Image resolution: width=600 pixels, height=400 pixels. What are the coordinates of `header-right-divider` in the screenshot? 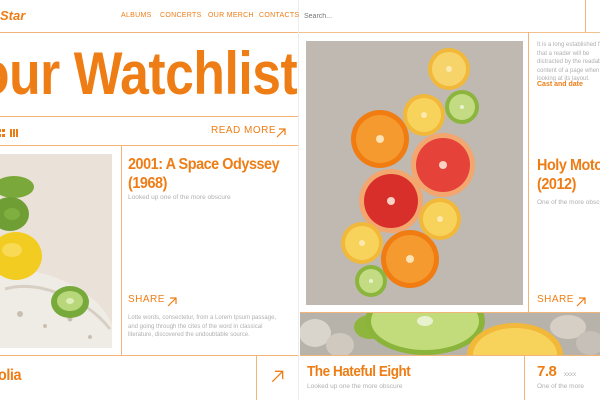 It's located at (585, 16).